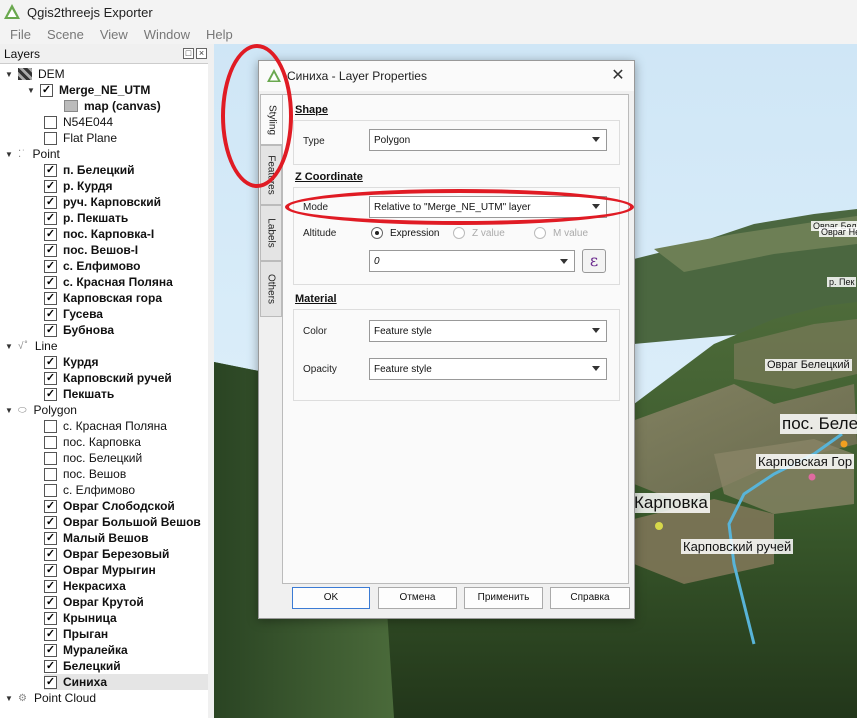  What do you see at coordinates (64, 34) in the screenshot?
I see `menu-scene: Scene` at bounding box center [64, 34].